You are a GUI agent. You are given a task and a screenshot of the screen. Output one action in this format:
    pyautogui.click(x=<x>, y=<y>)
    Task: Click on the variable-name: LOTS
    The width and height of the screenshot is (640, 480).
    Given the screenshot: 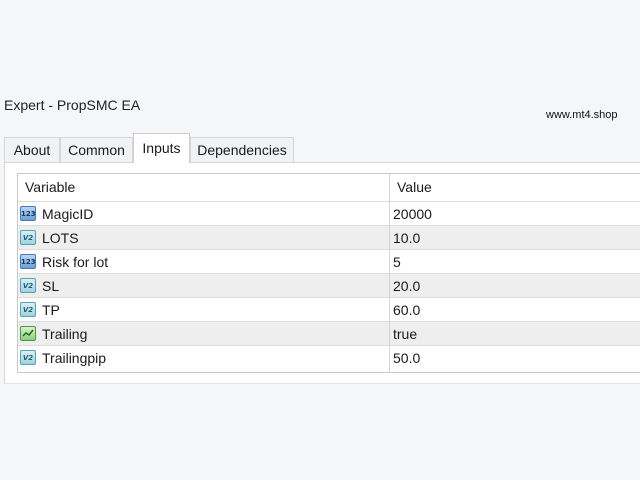 What is the action you would take?
    pyautogui.click(x=60, y=238)
    